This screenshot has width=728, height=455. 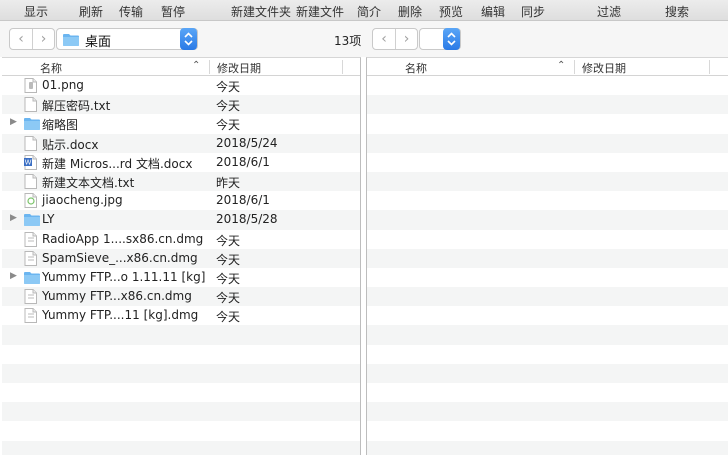 I want to click on file-row: RadioApp 1....sx86.cn.dmg 今天, so click(x=181, y=239).